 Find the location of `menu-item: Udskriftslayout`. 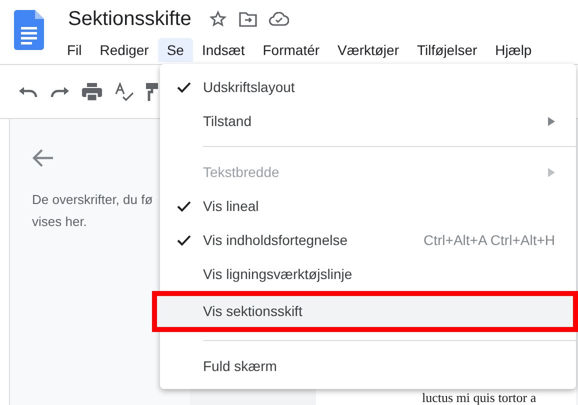

menu-item: Udskriftslayout is located at coordinates (368, 87).